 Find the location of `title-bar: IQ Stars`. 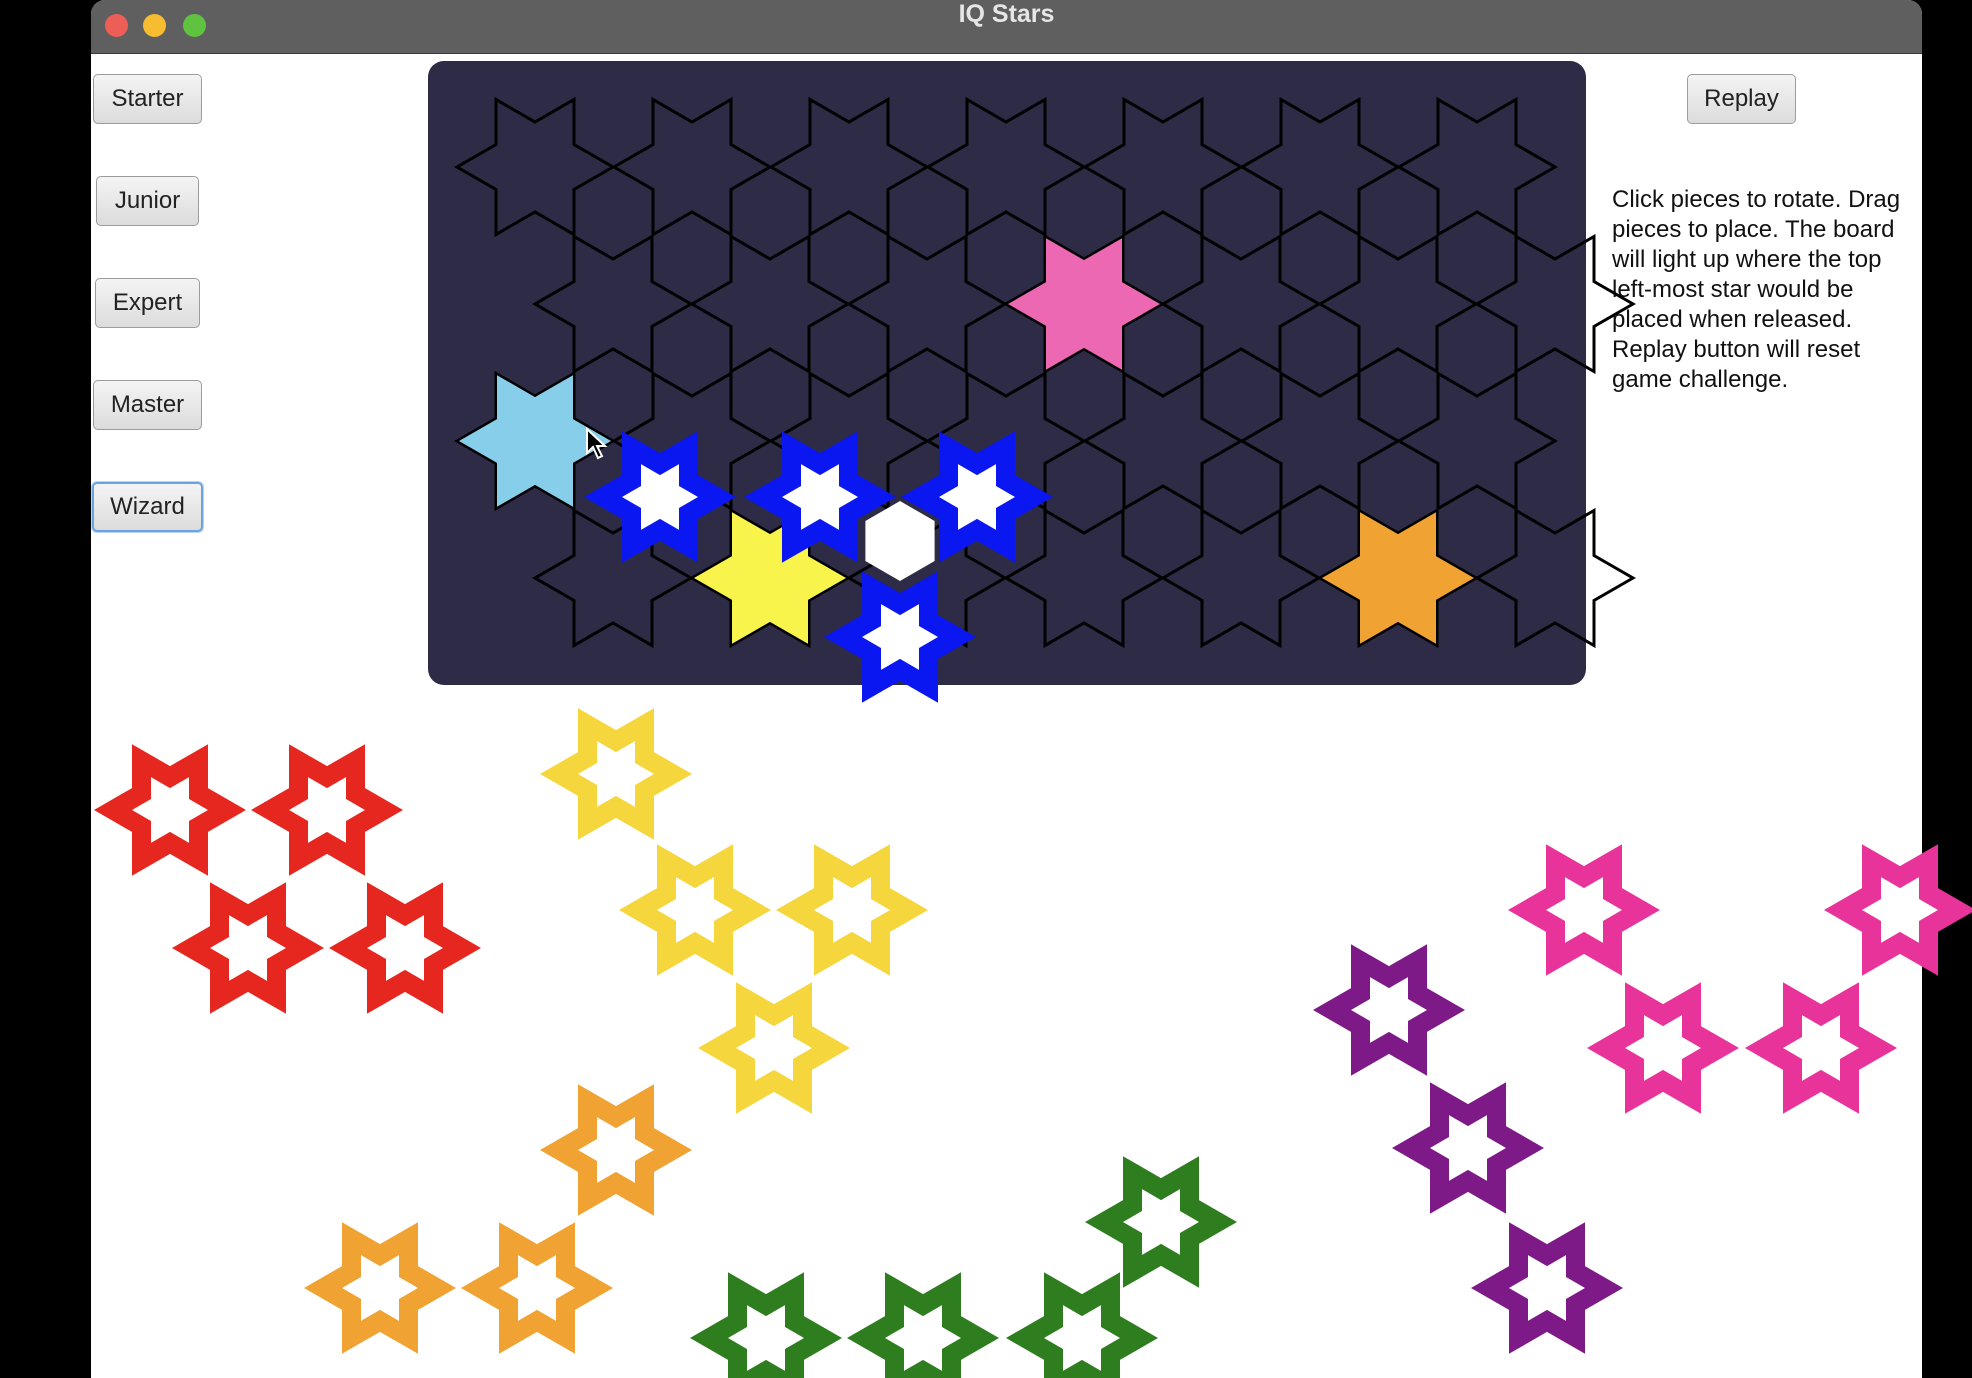

title-bar: IQ Stars is located at coordinates (1006, 27).